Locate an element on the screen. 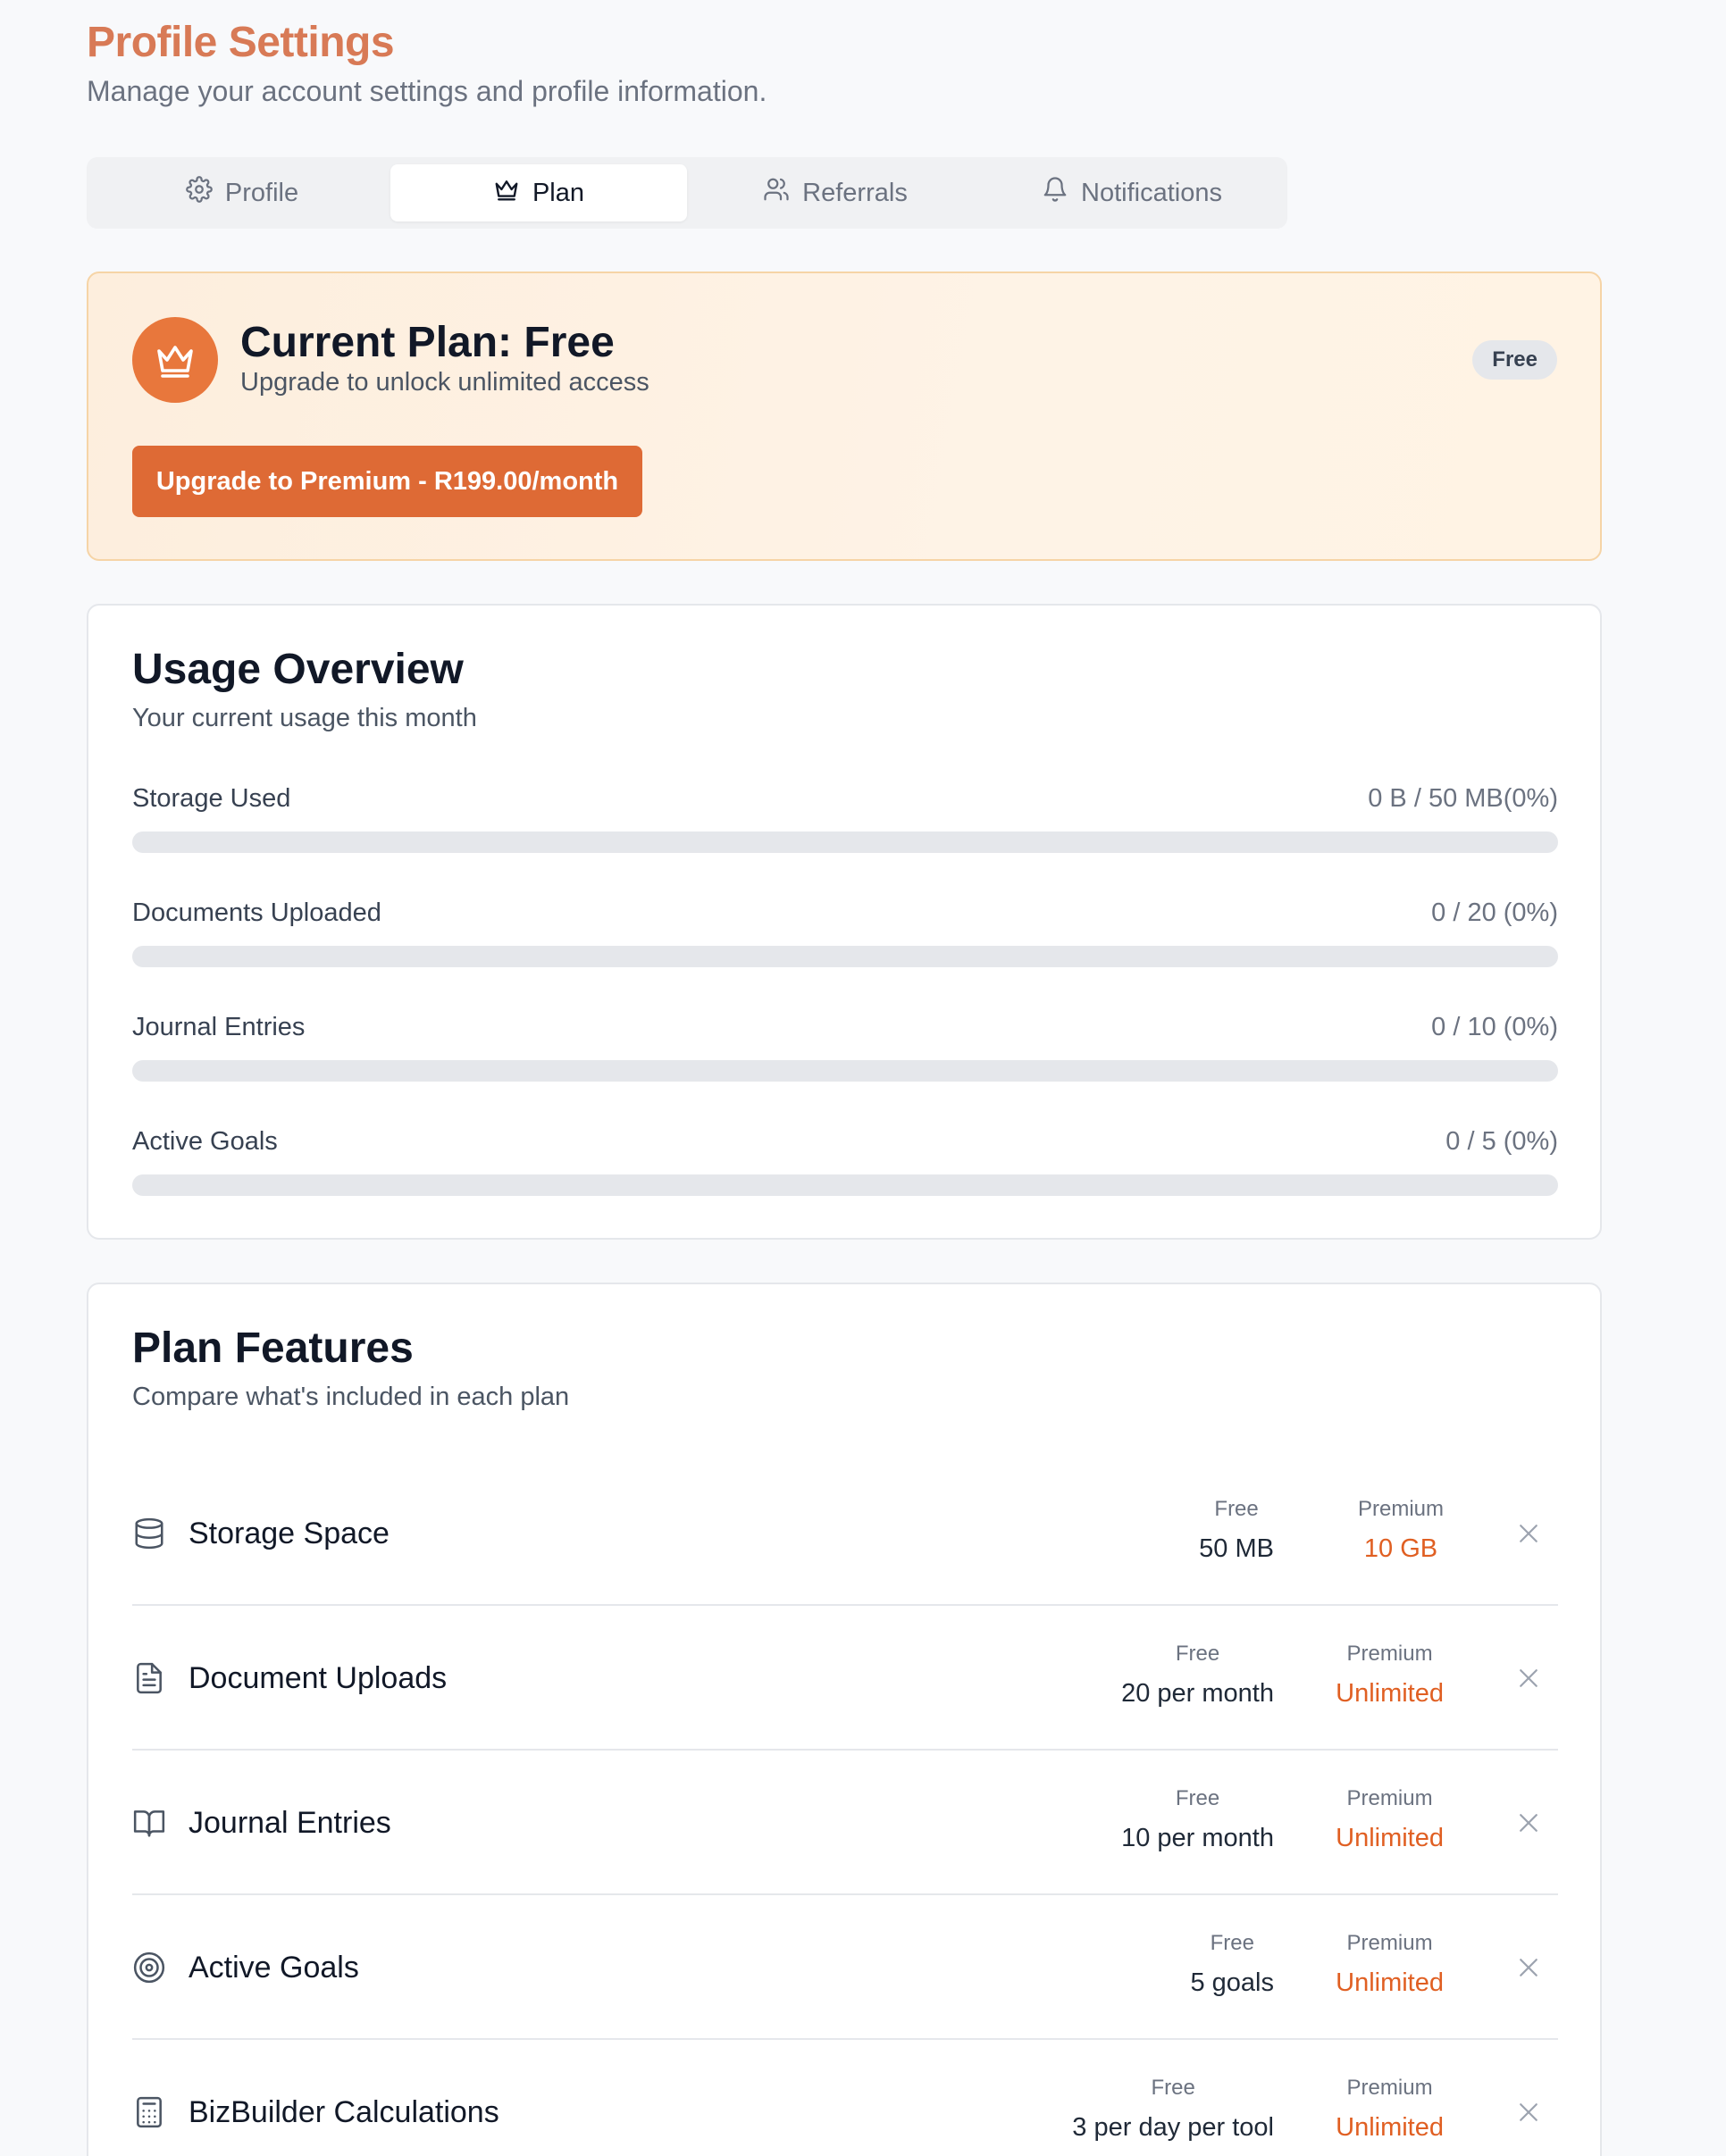 This screenshot has width=1726, height=2156. free-column: Free 20 per month is located at coordinates (1197, 1676).